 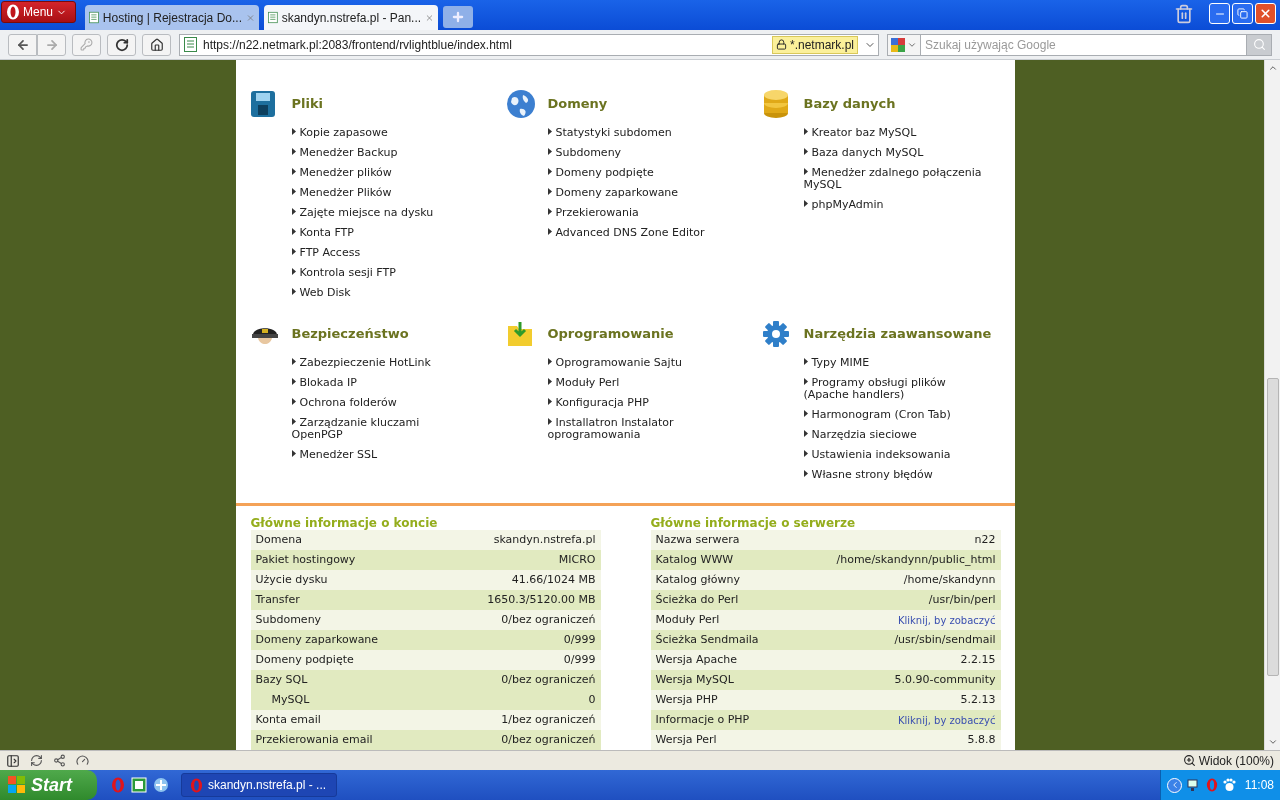 I want to click on search-field: Szukaj używając Google, so click(x=1083, y=44).